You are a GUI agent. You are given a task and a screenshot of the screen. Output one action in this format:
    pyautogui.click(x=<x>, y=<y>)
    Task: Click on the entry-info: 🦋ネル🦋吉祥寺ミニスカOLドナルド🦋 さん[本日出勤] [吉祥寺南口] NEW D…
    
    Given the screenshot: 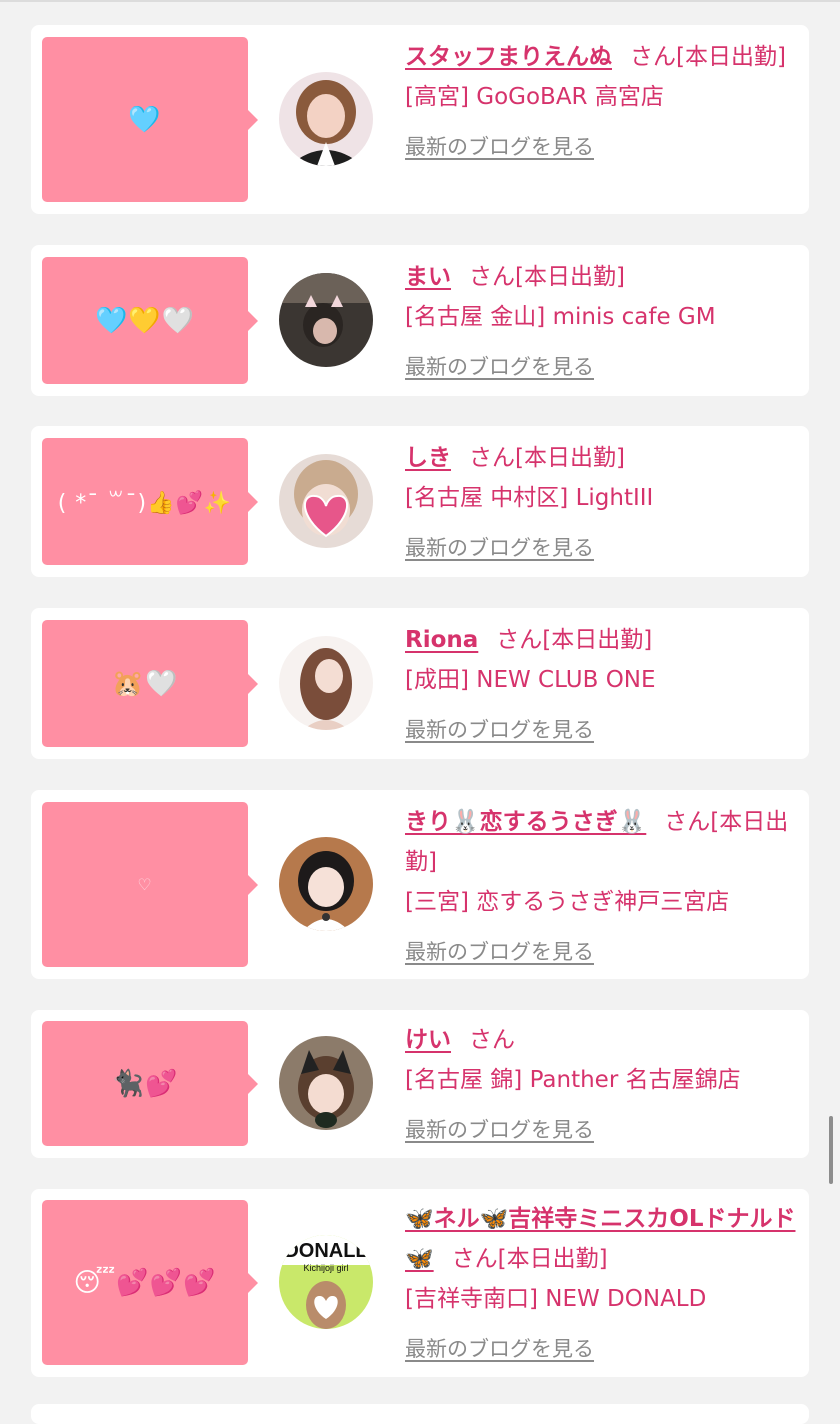 What is the action you would take?
    pyautogui.click(x=601, y=1284)
    